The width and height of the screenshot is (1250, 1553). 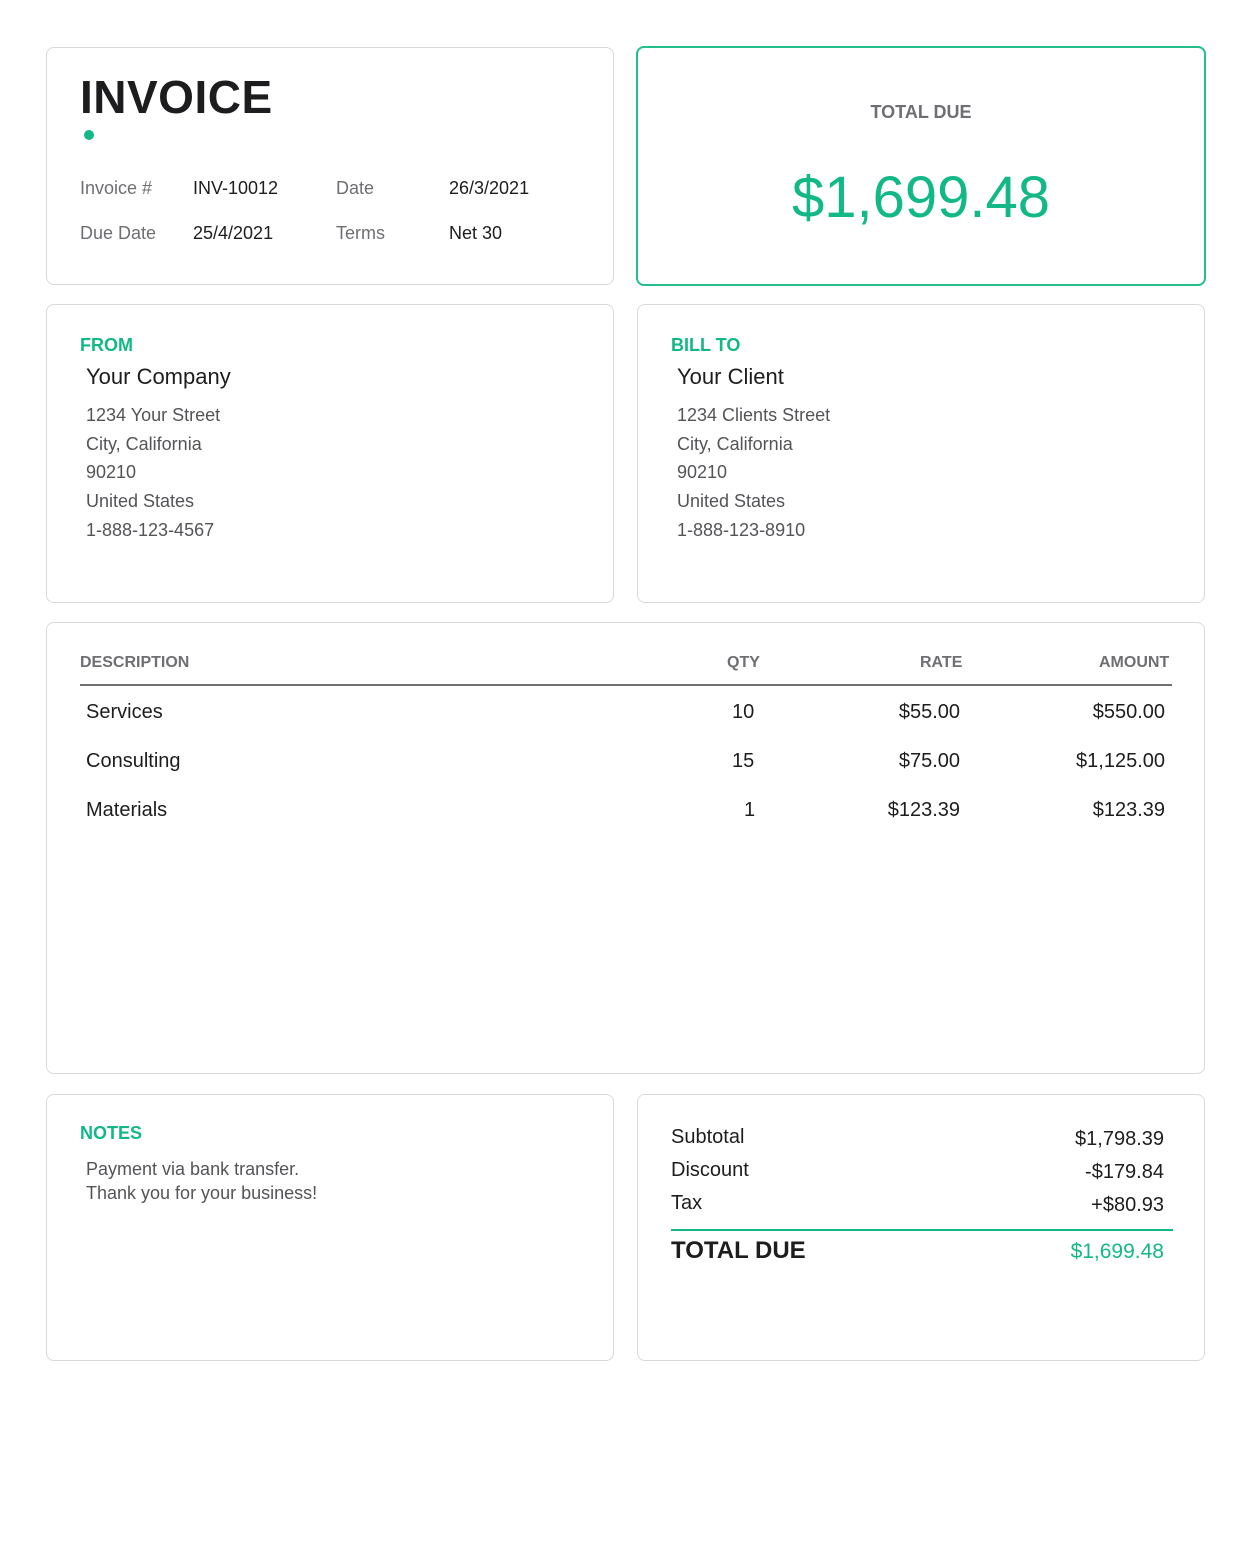 What do you see at coordinates (124, 712) in the screenshot?
I see `row-description: Services` at bounding box center [124, 712].